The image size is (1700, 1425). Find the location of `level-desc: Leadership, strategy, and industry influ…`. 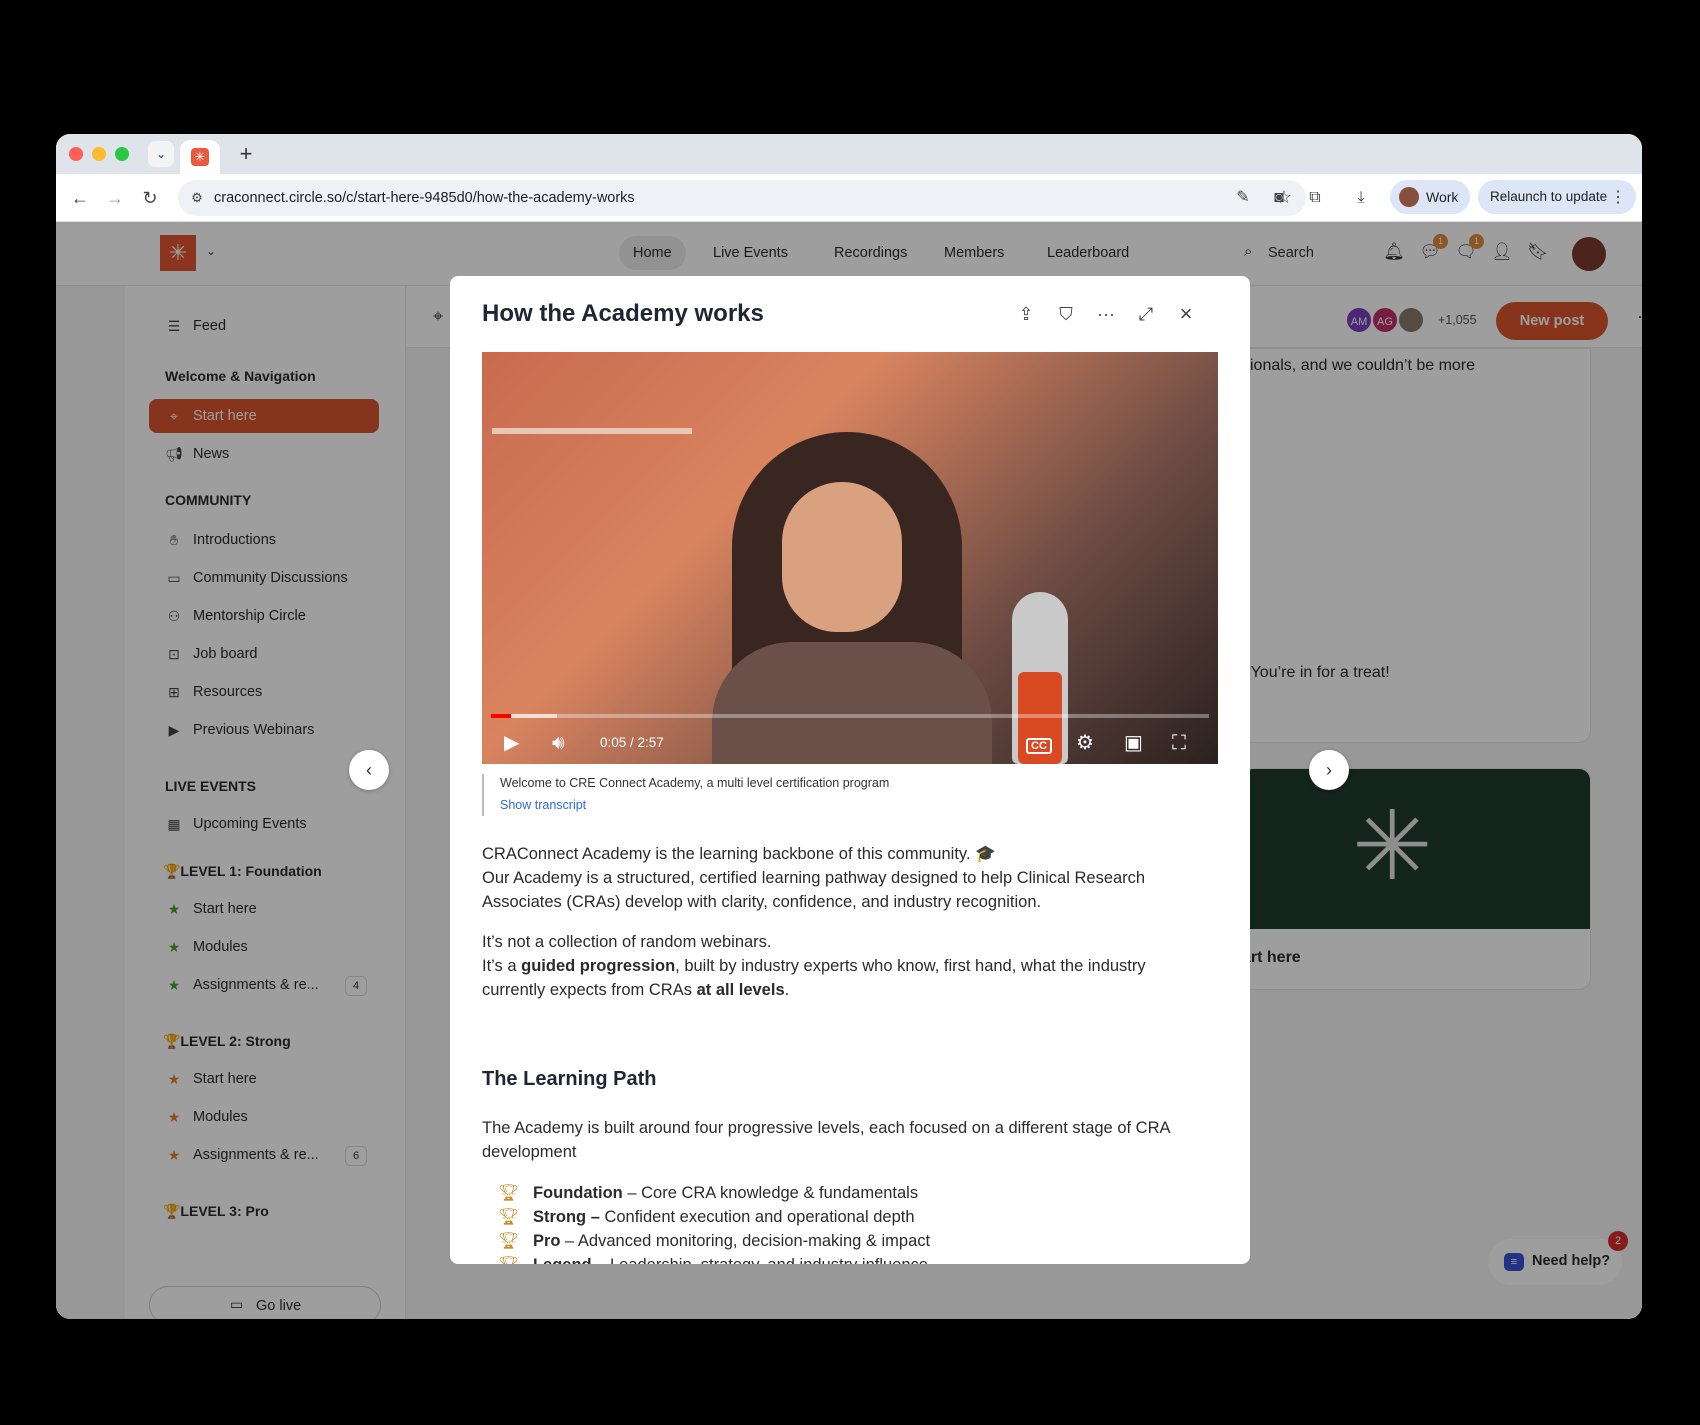

level-desc: Leadership, strategy, and industry influ… is located at coordinates (766, 1260).